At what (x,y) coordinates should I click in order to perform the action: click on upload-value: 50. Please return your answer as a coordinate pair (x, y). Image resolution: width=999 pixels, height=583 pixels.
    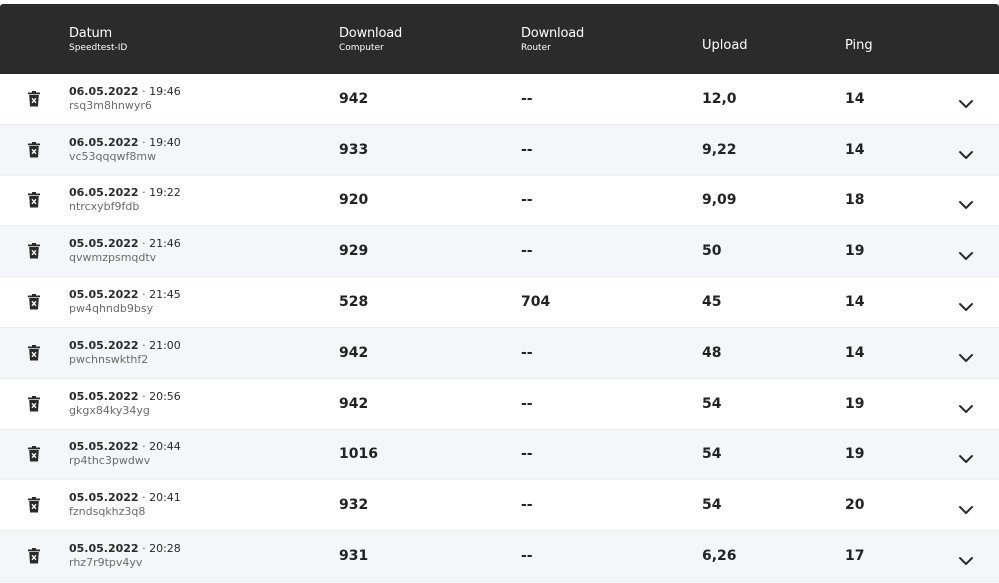
    Looking at the image, I should click on (712, 251).